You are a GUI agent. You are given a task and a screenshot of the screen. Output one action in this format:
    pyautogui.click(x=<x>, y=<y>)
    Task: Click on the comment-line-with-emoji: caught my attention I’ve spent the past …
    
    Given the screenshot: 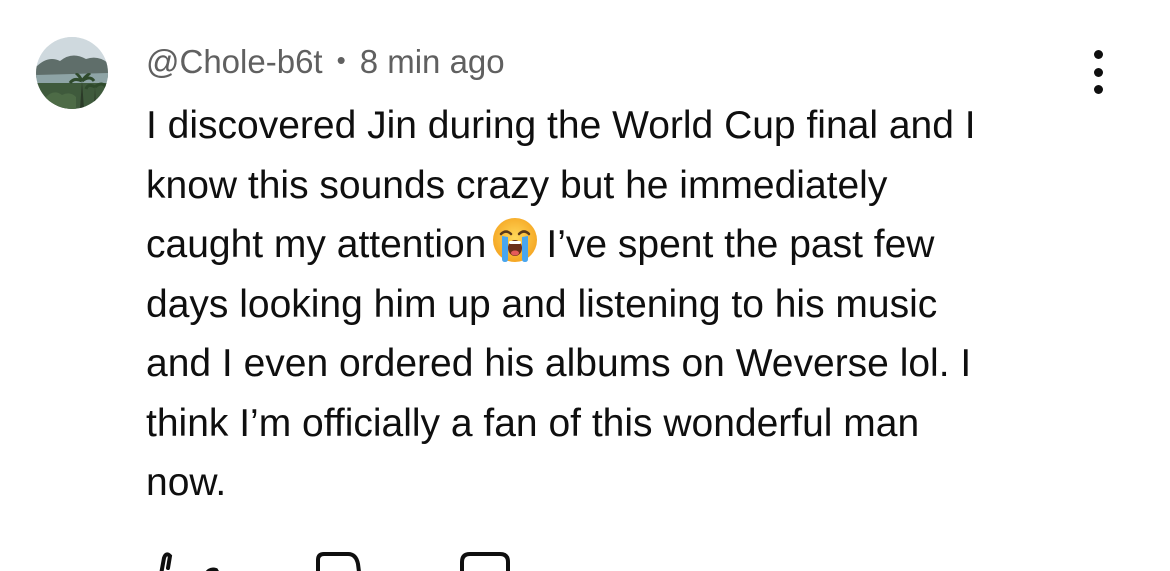 What is the action you would take?
    pyautogui.click(x=616, y=245)
    